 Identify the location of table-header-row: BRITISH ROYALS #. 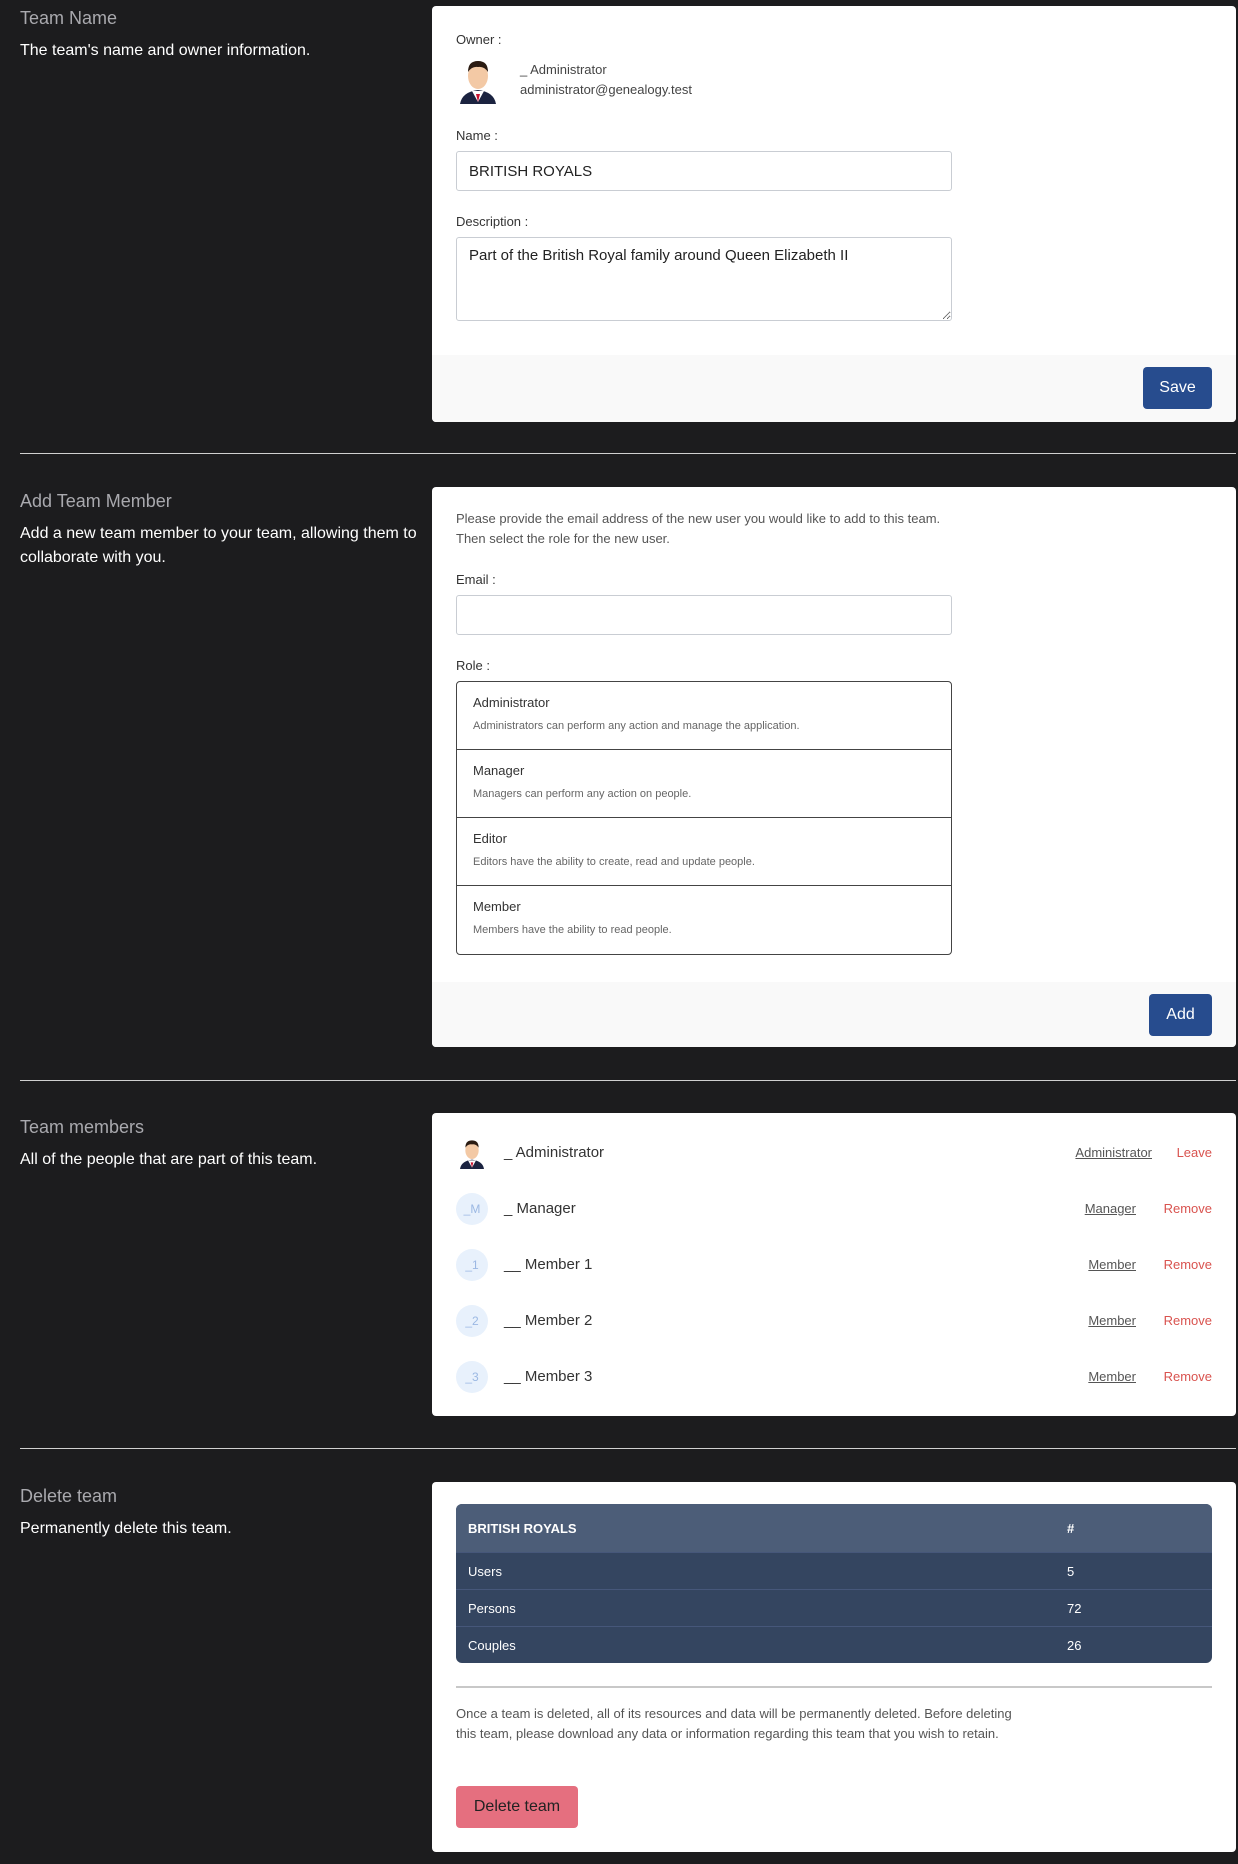
(834, 1528).